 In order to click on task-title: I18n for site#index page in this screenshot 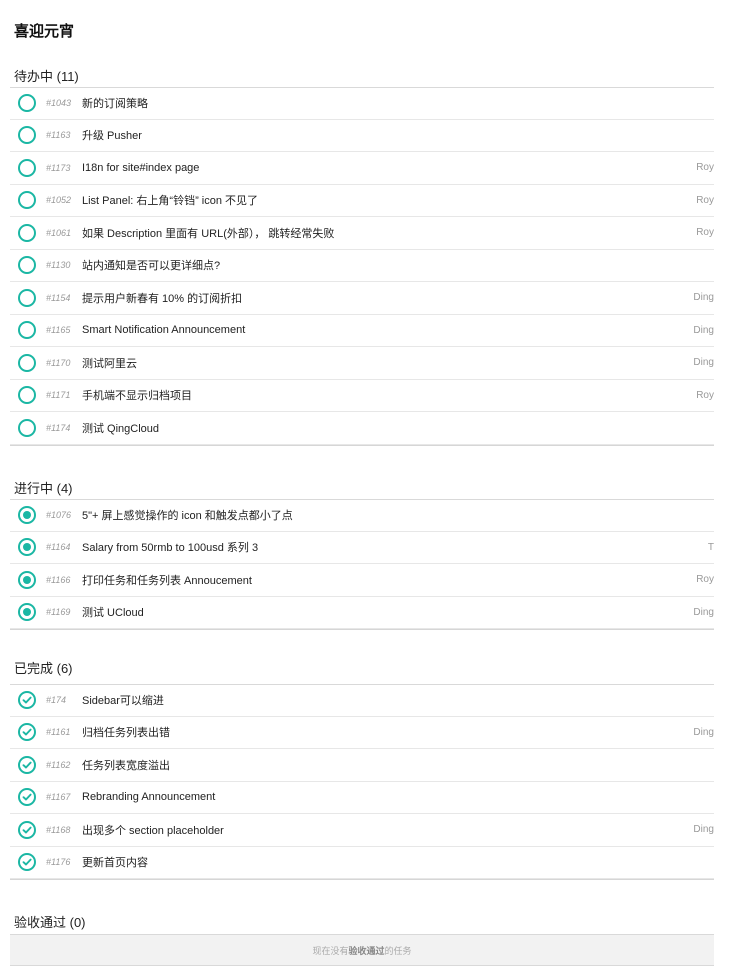, I will do `click(140, 168)`.